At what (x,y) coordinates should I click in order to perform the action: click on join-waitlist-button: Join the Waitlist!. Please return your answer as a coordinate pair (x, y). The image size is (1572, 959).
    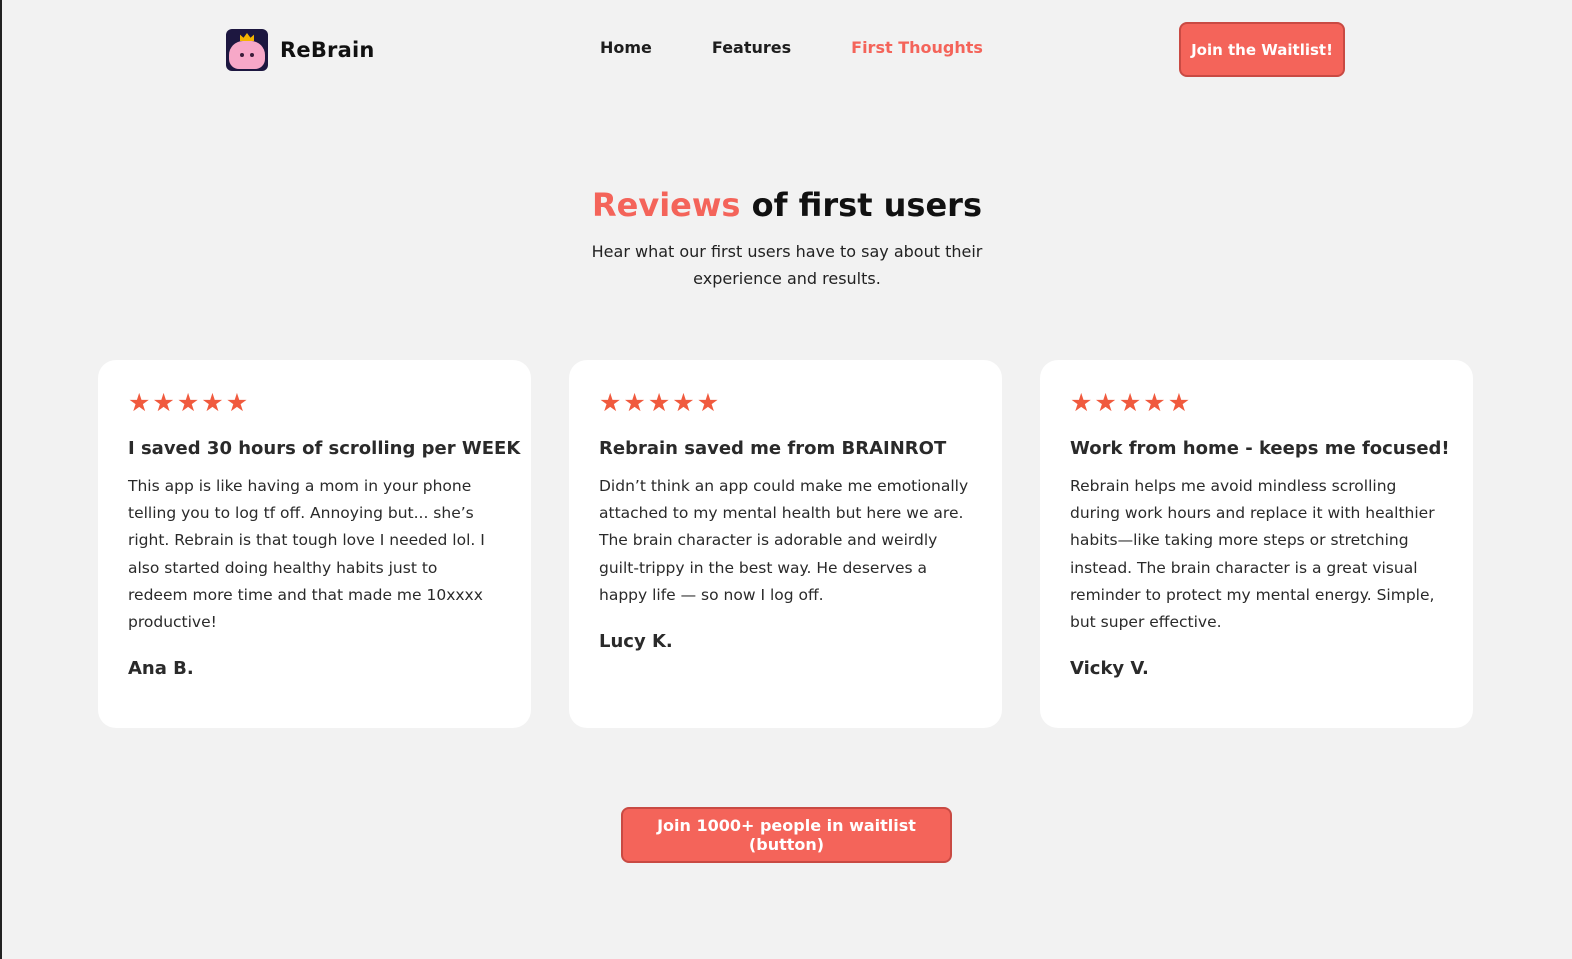
    Looking at the image, I should click on (1262, 49).